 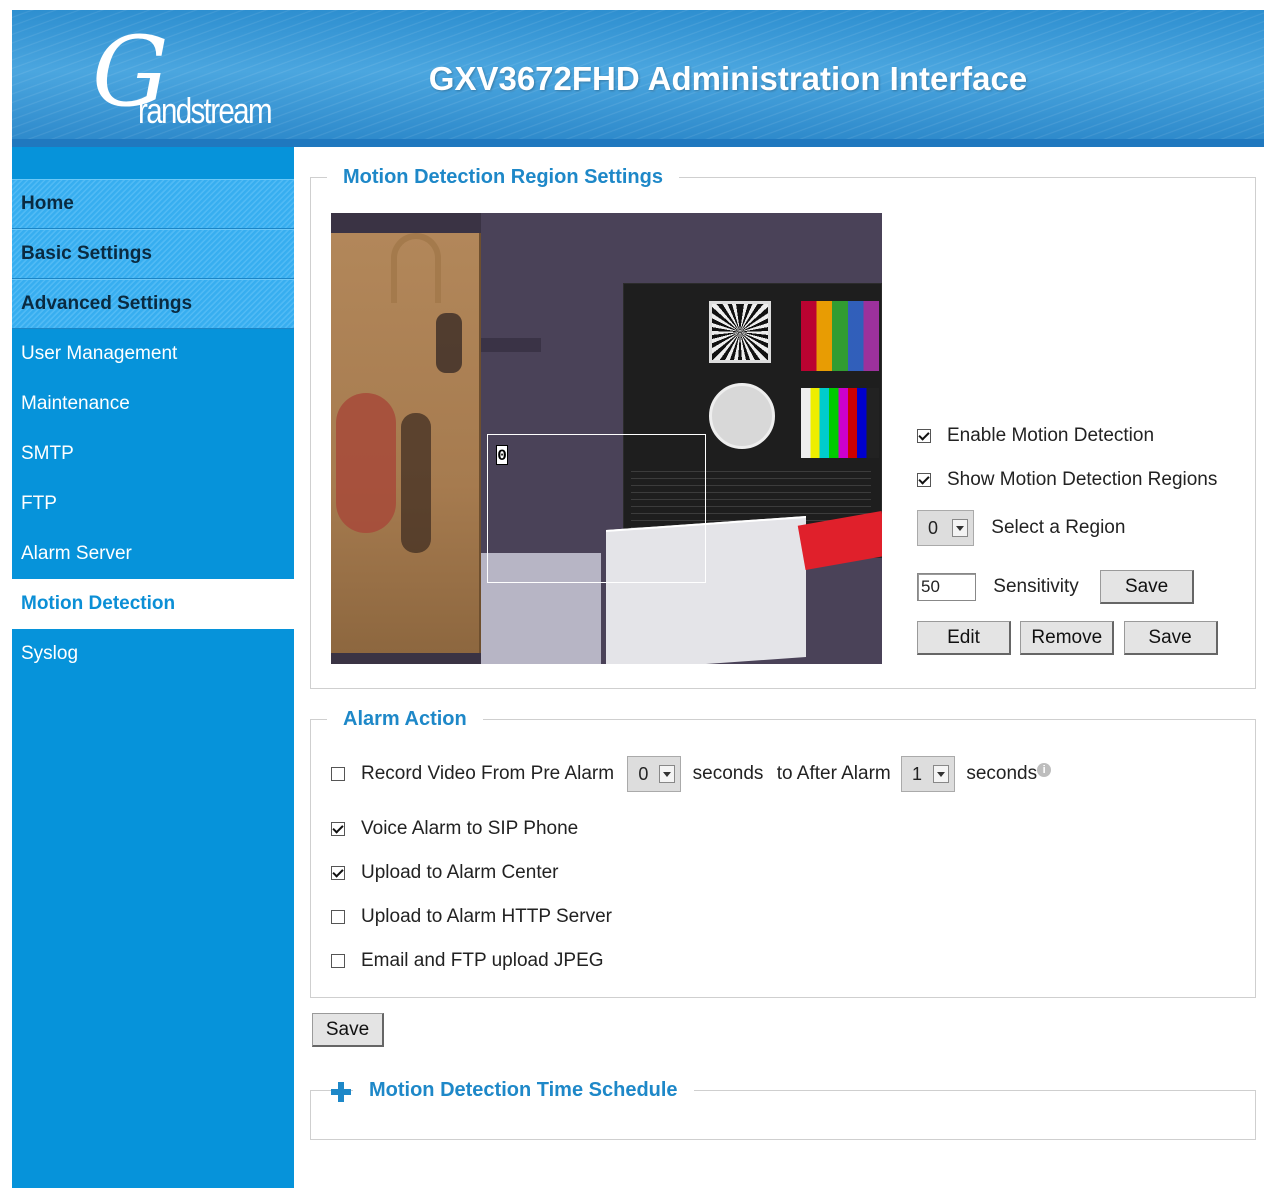 I want to click on email-ftp-checkbox, so click(x=338, y=960).